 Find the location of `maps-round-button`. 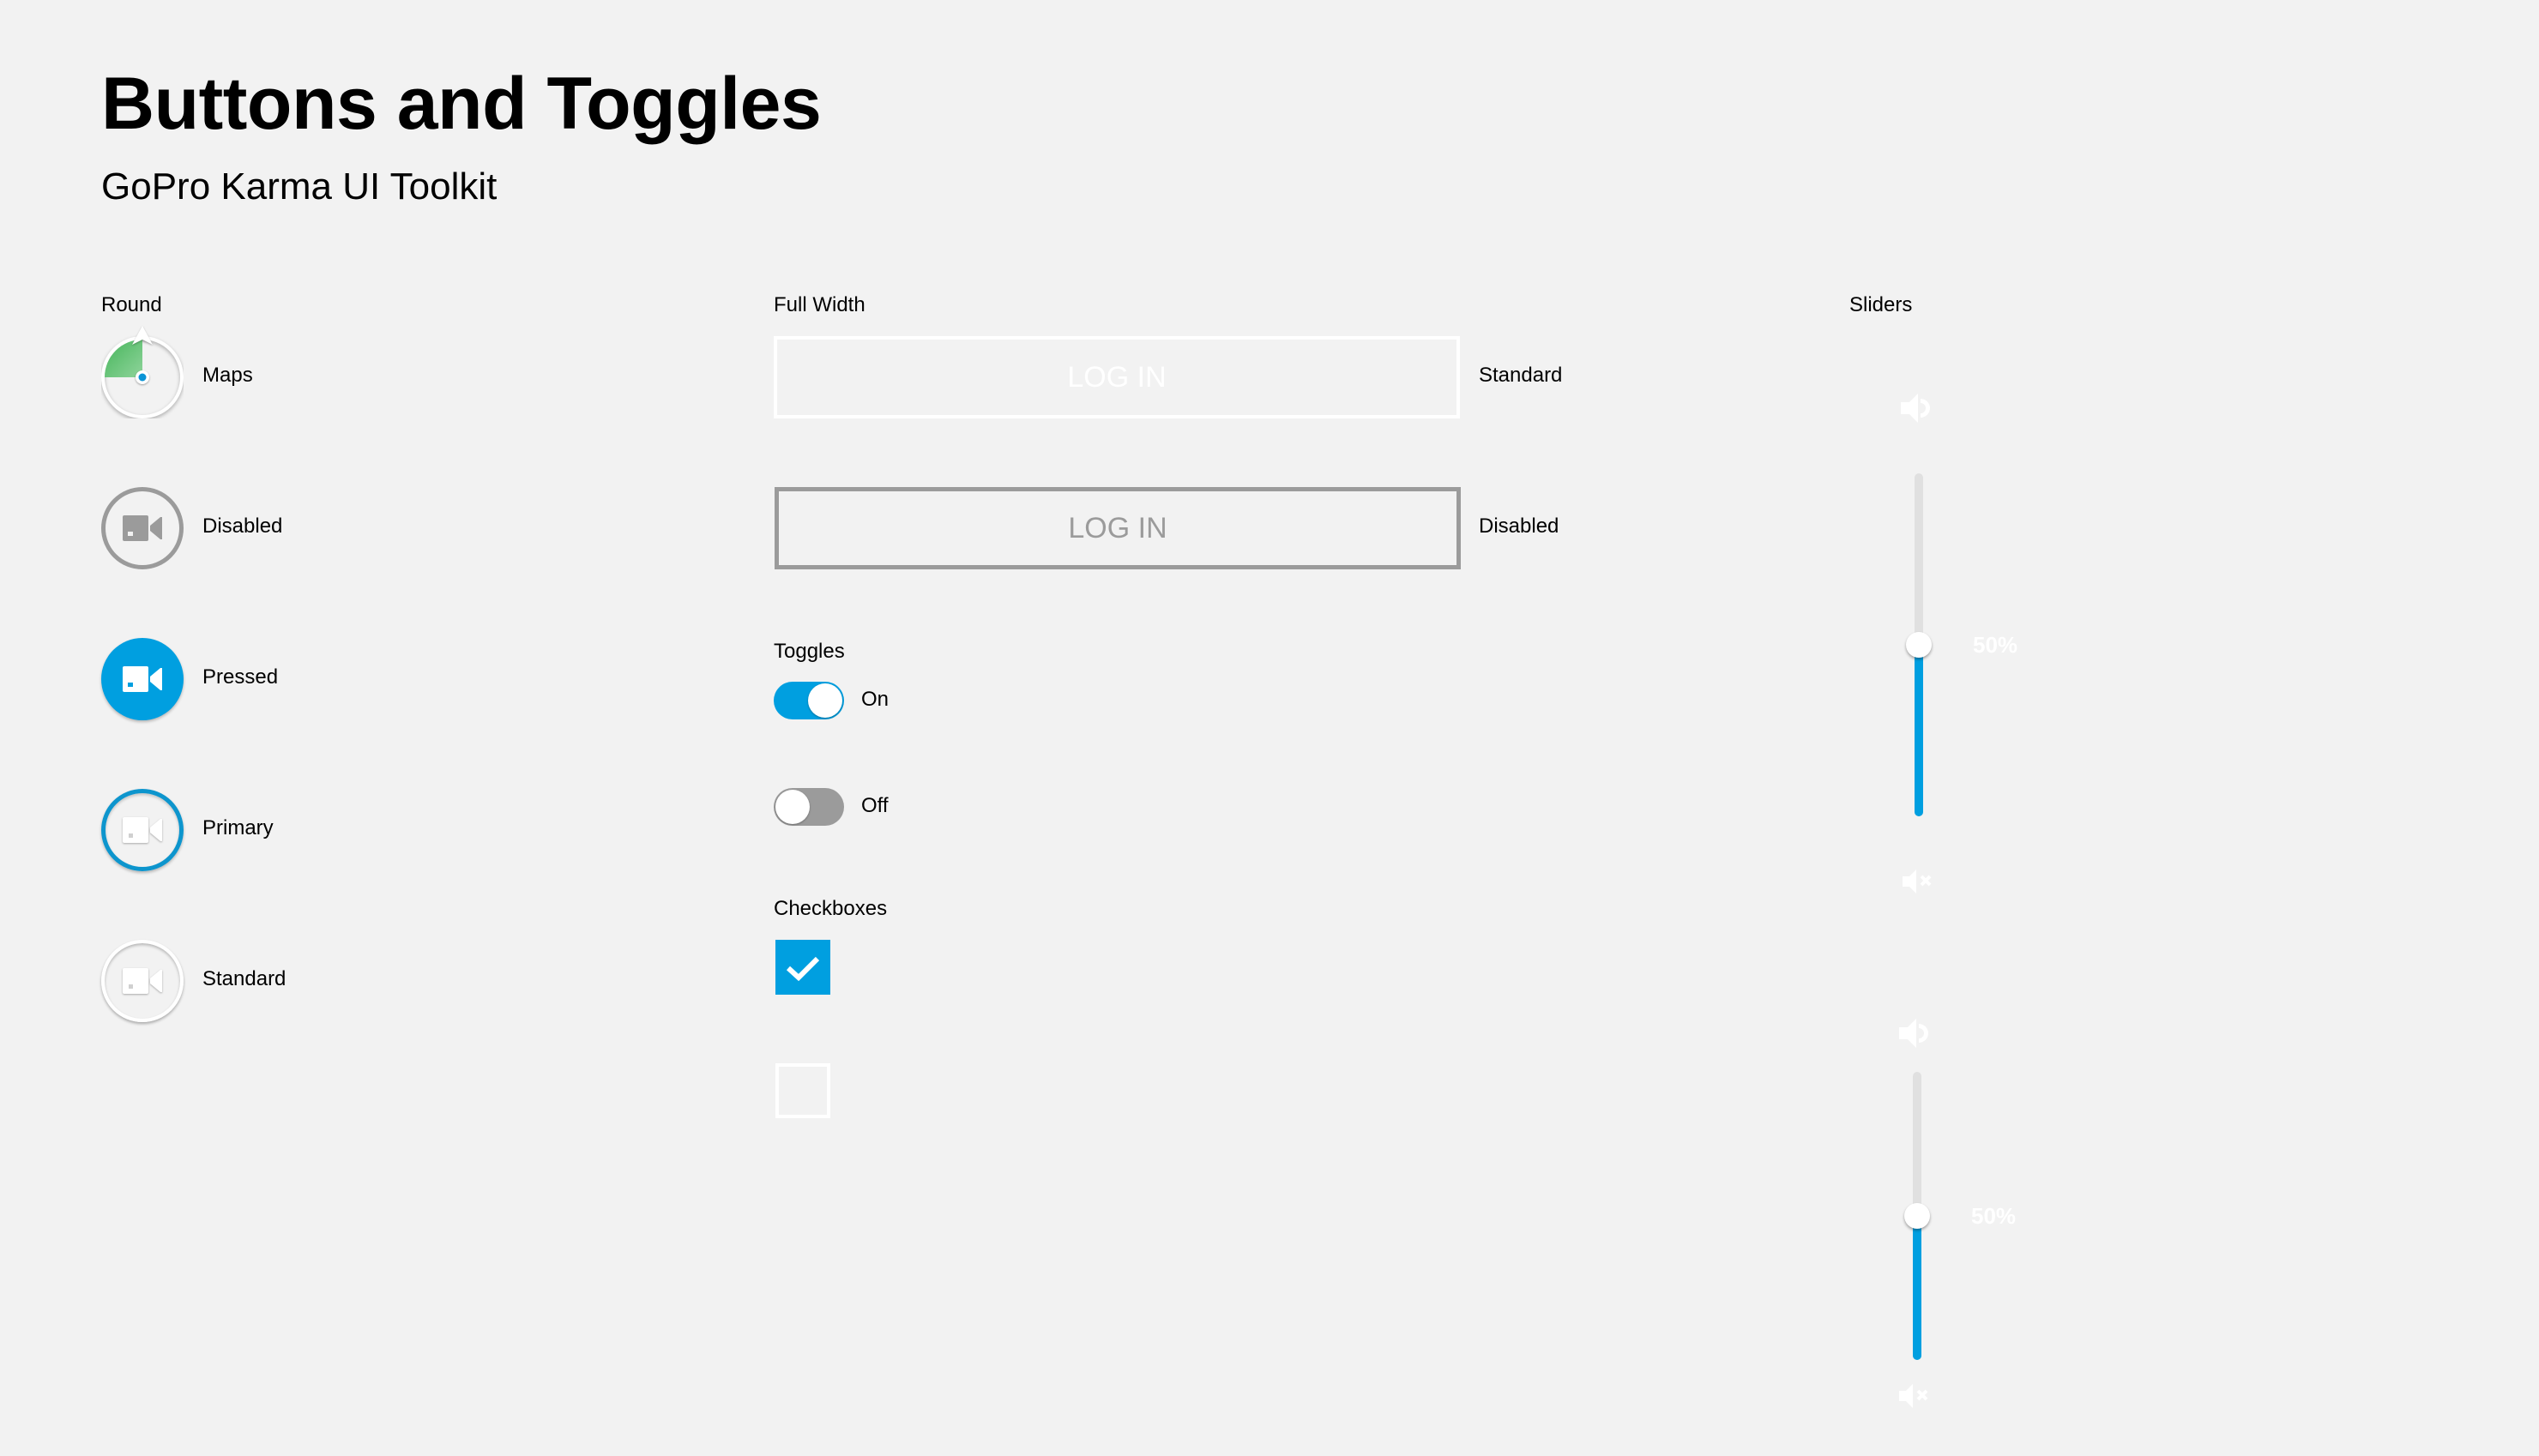

maps-round-button is located at coordinates (143, 372).